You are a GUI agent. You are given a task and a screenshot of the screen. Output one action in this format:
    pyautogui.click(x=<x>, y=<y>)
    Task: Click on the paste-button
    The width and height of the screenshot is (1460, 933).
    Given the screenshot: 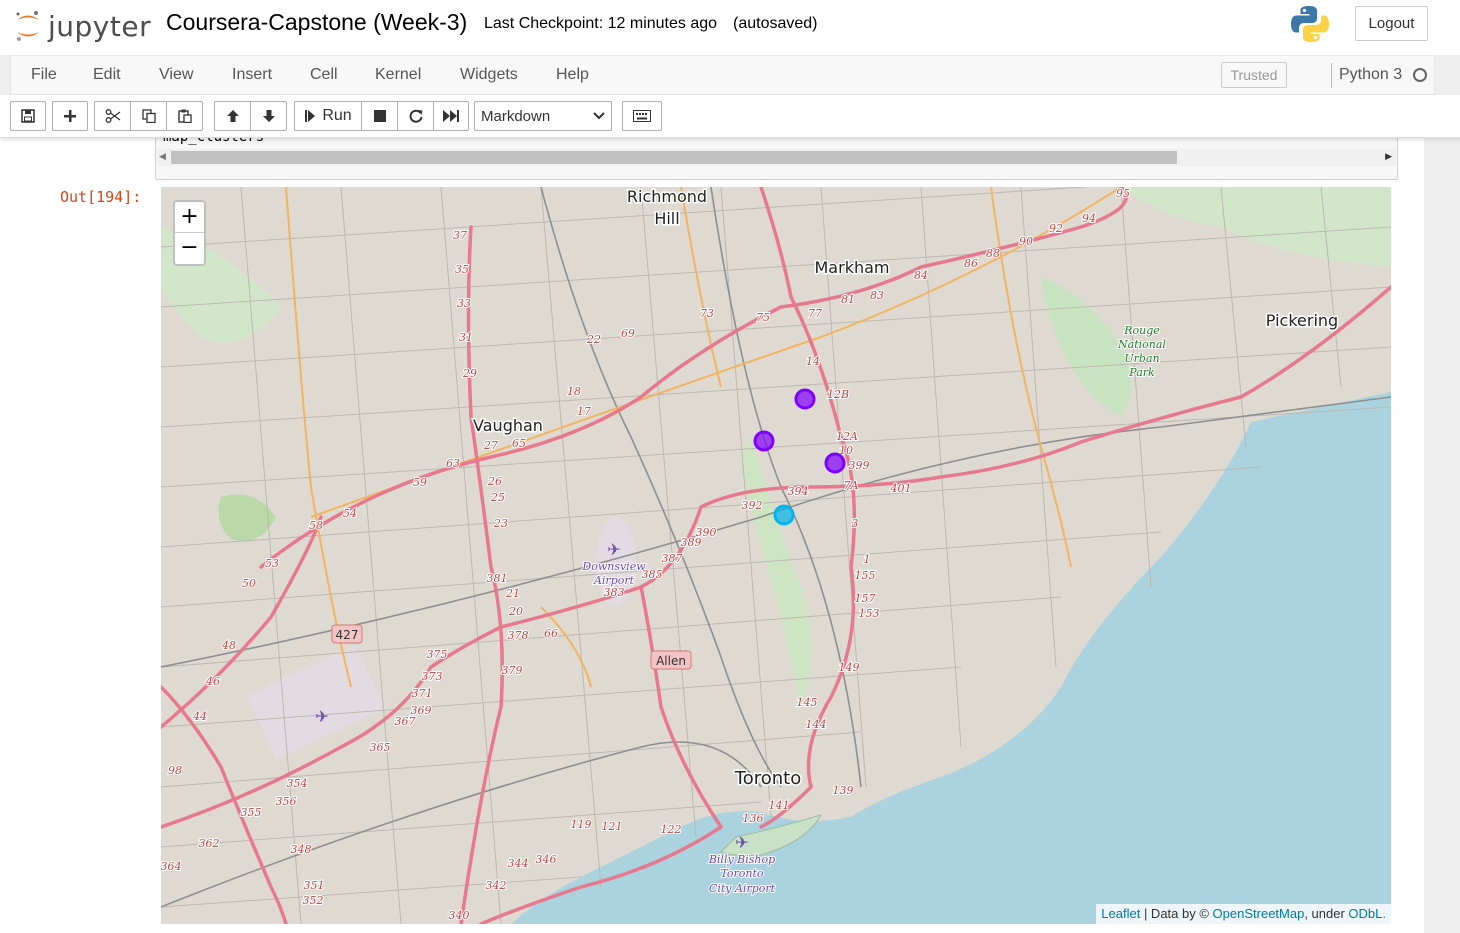 What is the action you would take?
    pyautogui.click(x=184, y=116)
    